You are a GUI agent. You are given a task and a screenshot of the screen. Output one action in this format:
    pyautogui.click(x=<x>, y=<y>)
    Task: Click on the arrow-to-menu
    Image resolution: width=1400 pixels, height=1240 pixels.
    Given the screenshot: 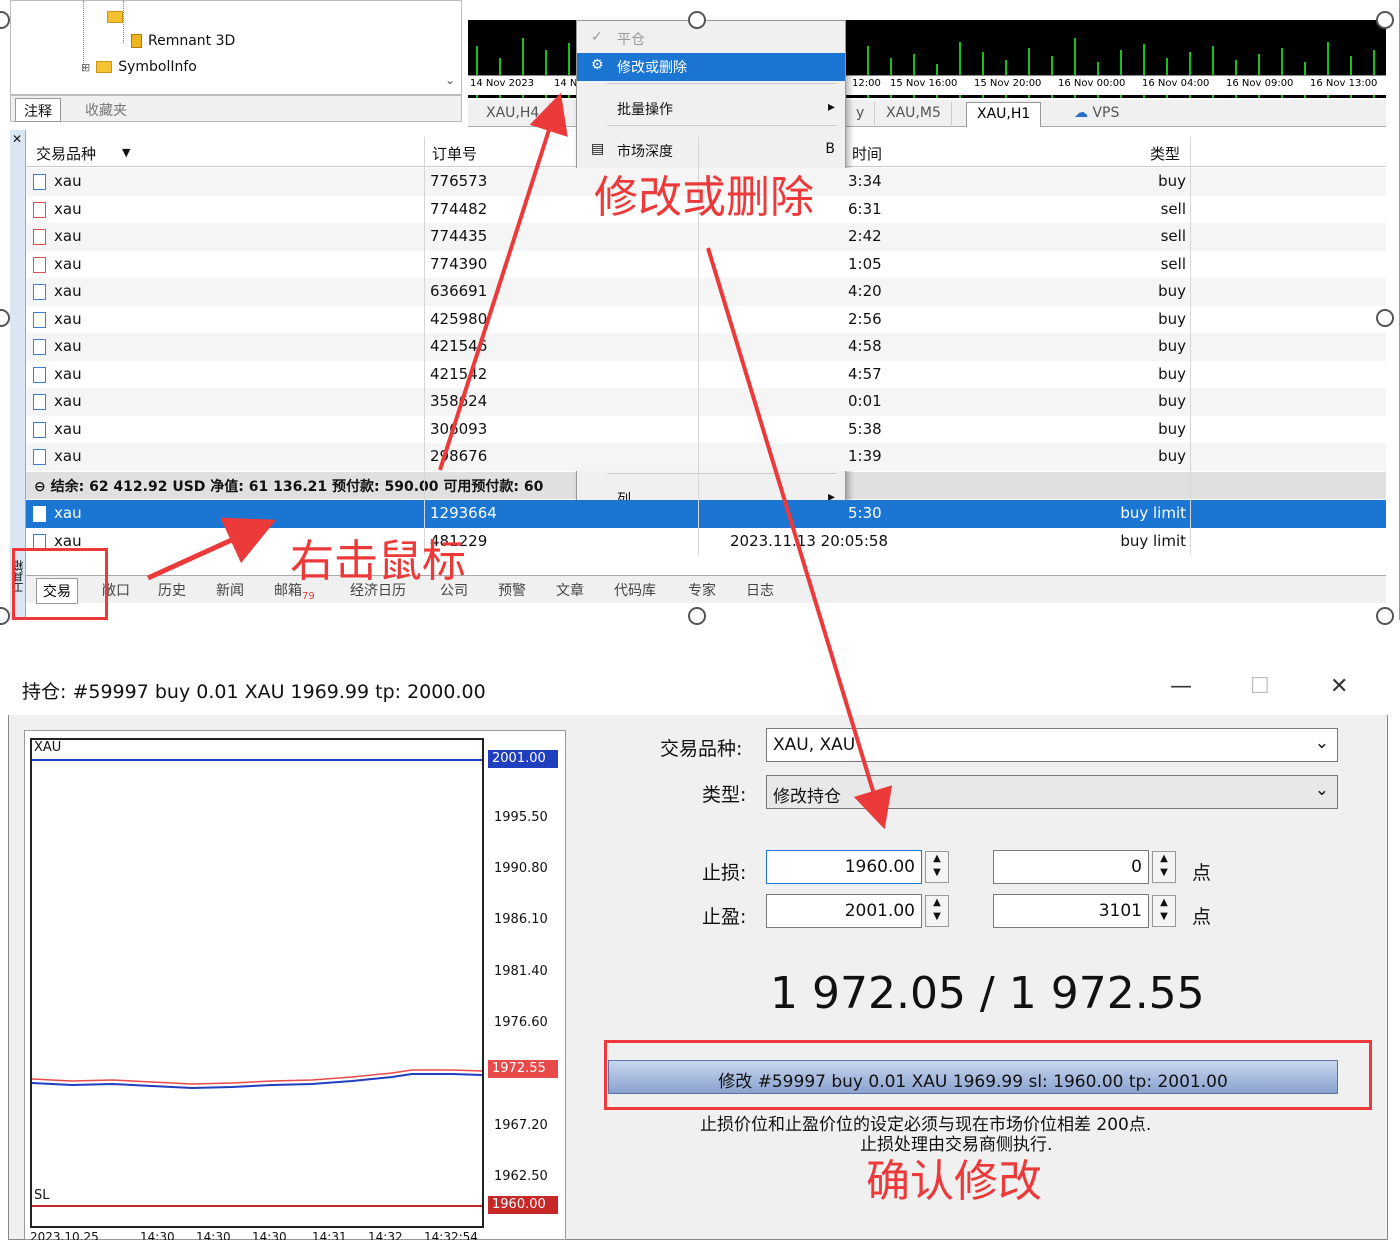 What is the action you would take?
    pyautogui.click(x=503, y=281)
    